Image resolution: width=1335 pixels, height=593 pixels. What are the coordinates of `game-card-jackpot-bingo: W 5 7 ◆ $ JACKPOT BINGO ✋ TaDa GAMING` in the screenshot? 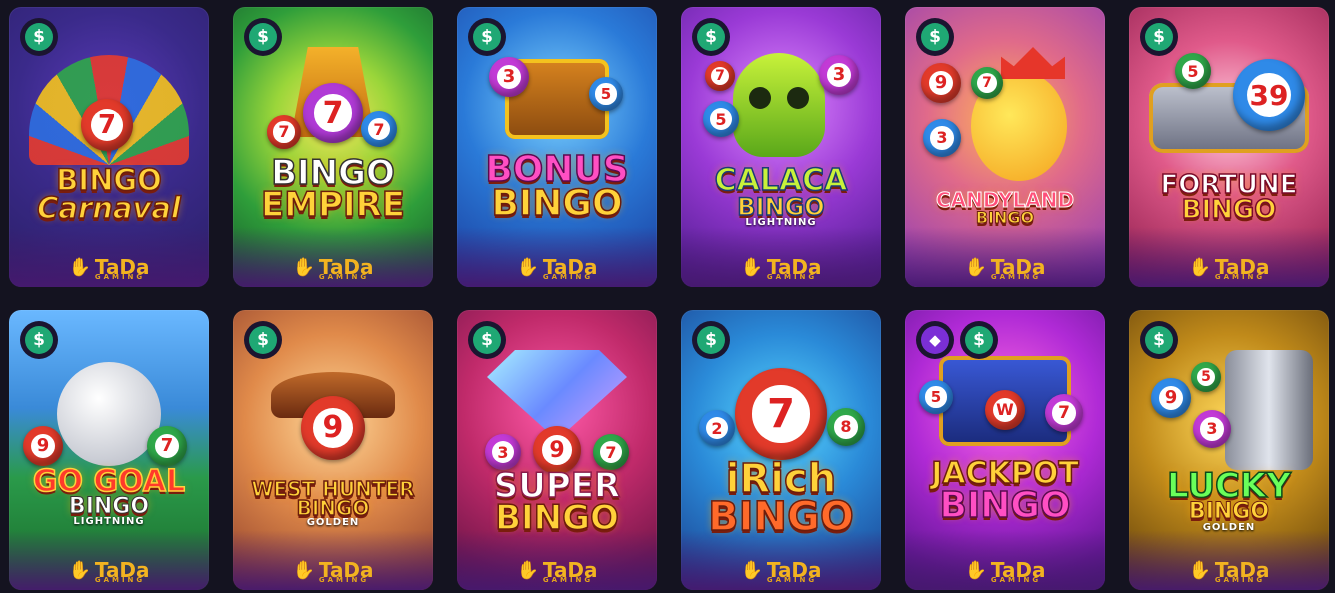 It's located at (1005, 450).